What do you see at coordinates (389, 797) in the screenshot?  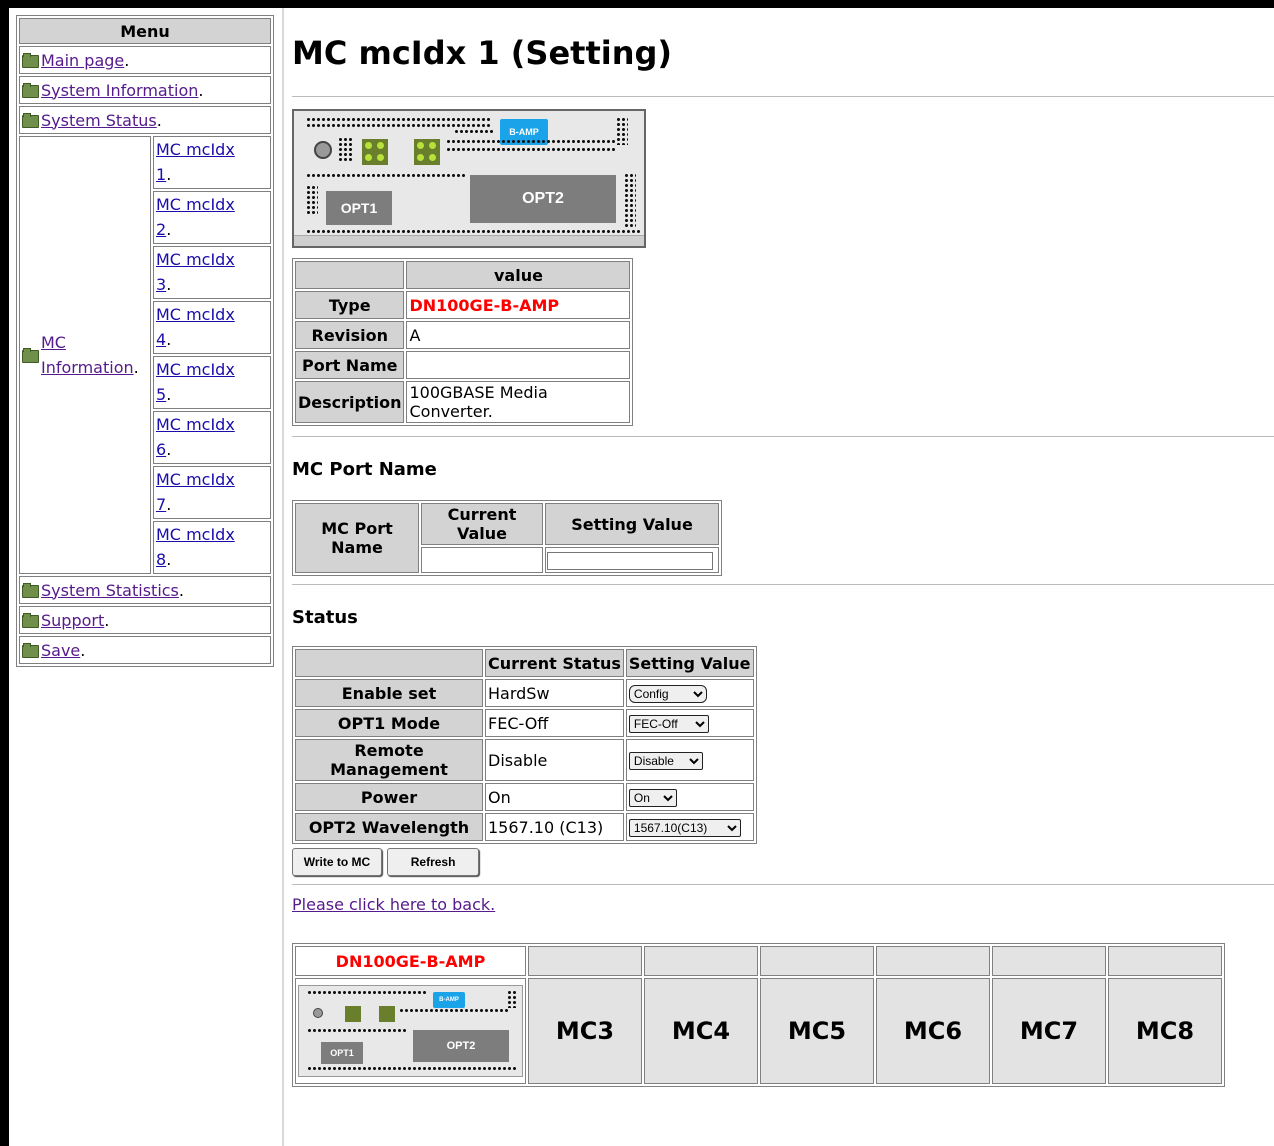 I see `power-label: Power` at bounding box center [389, 797].